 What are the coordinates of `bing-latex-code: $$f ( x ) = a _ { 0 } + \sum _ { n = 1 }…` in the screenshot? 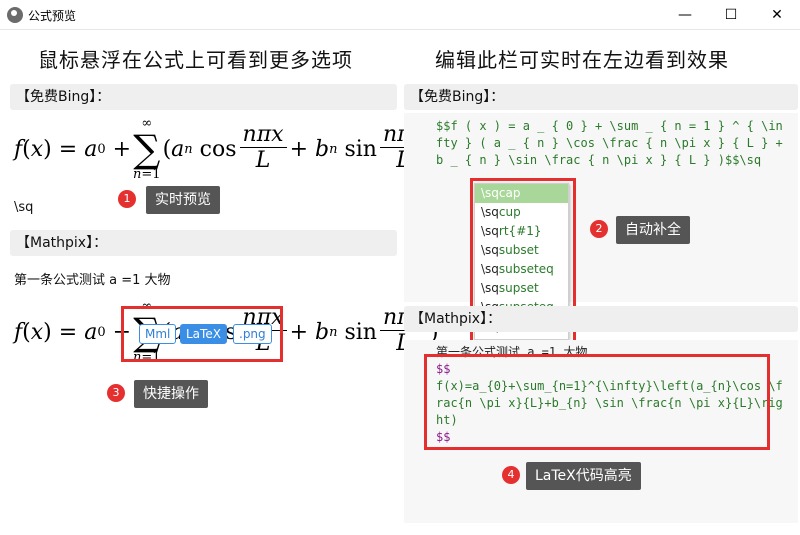 It's located at (613, 143).